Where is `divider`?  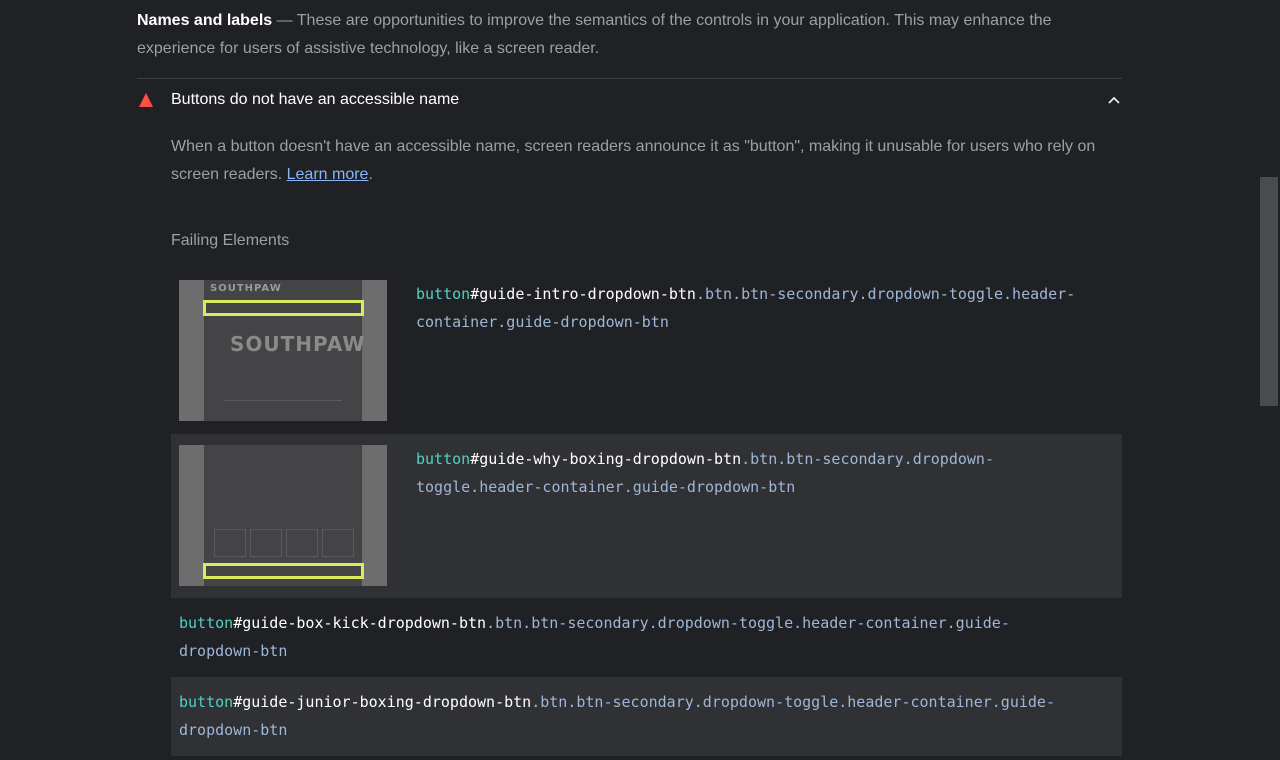
divider is located at coordinates (629, 78).